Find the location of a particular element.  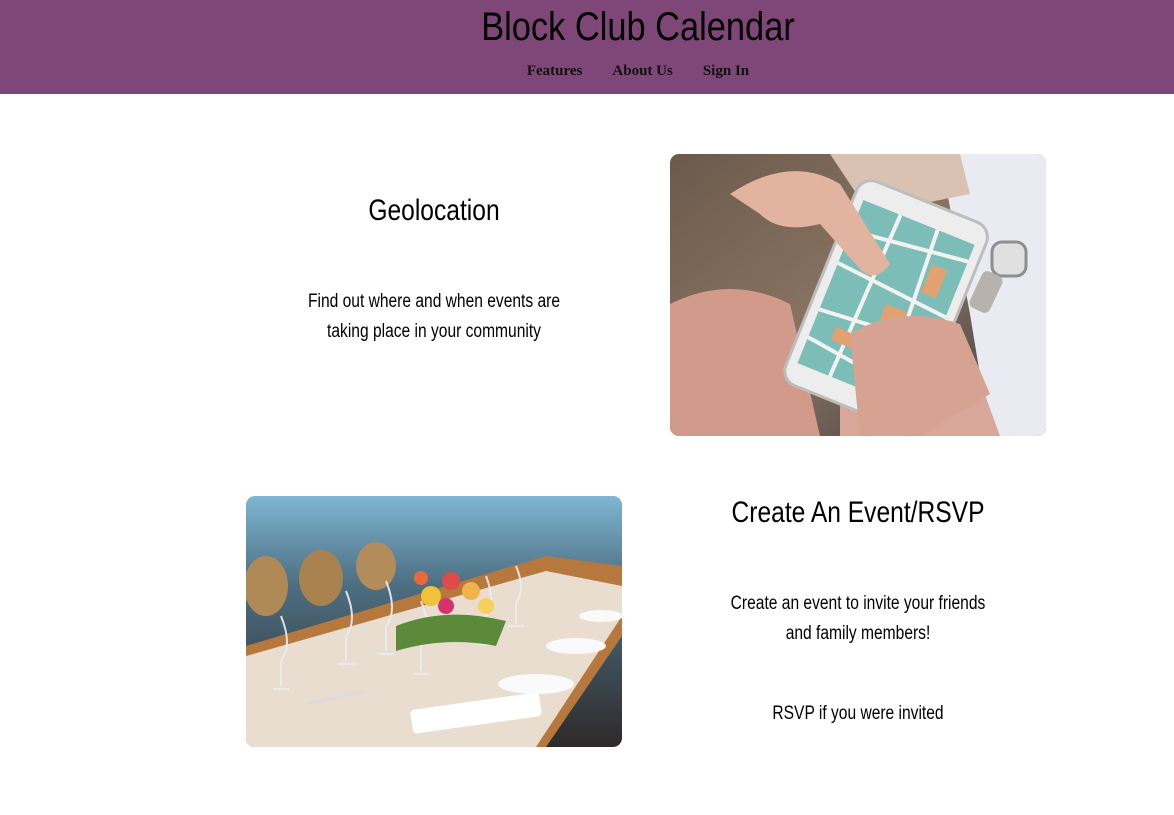

feature-description-line: and family members! is located at coordinates (858, 633).